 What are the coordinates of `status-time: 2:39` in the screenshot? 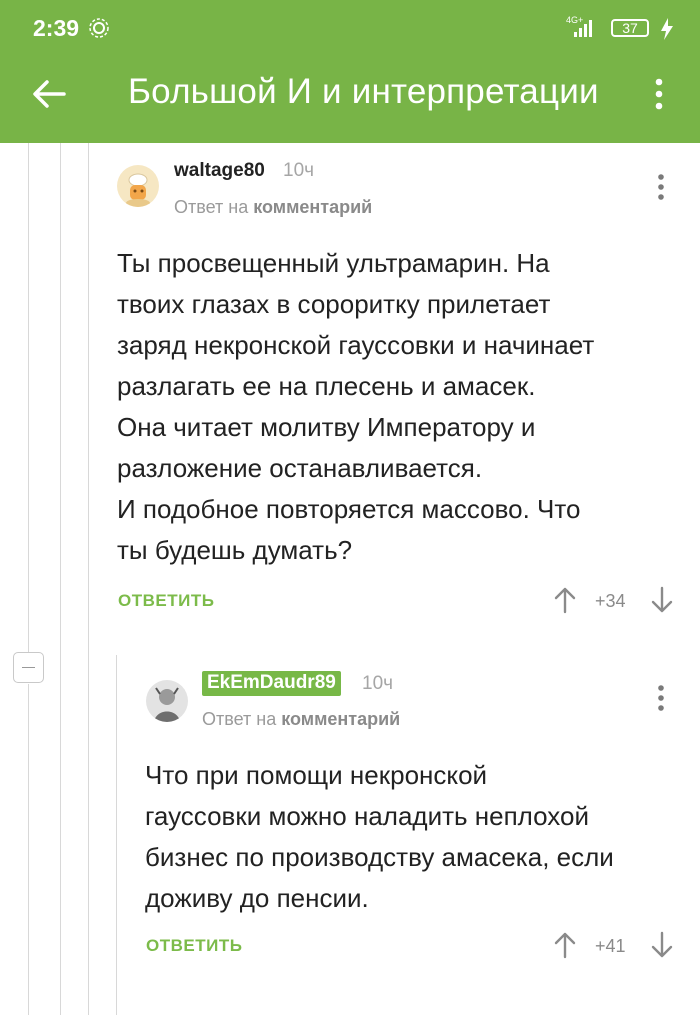 It's located at (56, 28).